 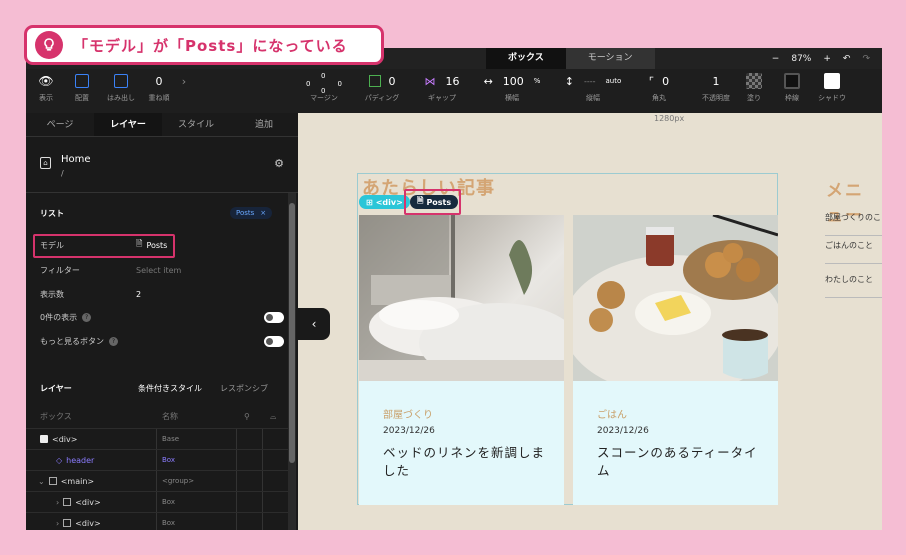 What do you see at coordinates (158, 416) in the screenshot?
I see `layer-columns: ボックス 名称 ⚲ ⌓` at bounding box center [158, 416].